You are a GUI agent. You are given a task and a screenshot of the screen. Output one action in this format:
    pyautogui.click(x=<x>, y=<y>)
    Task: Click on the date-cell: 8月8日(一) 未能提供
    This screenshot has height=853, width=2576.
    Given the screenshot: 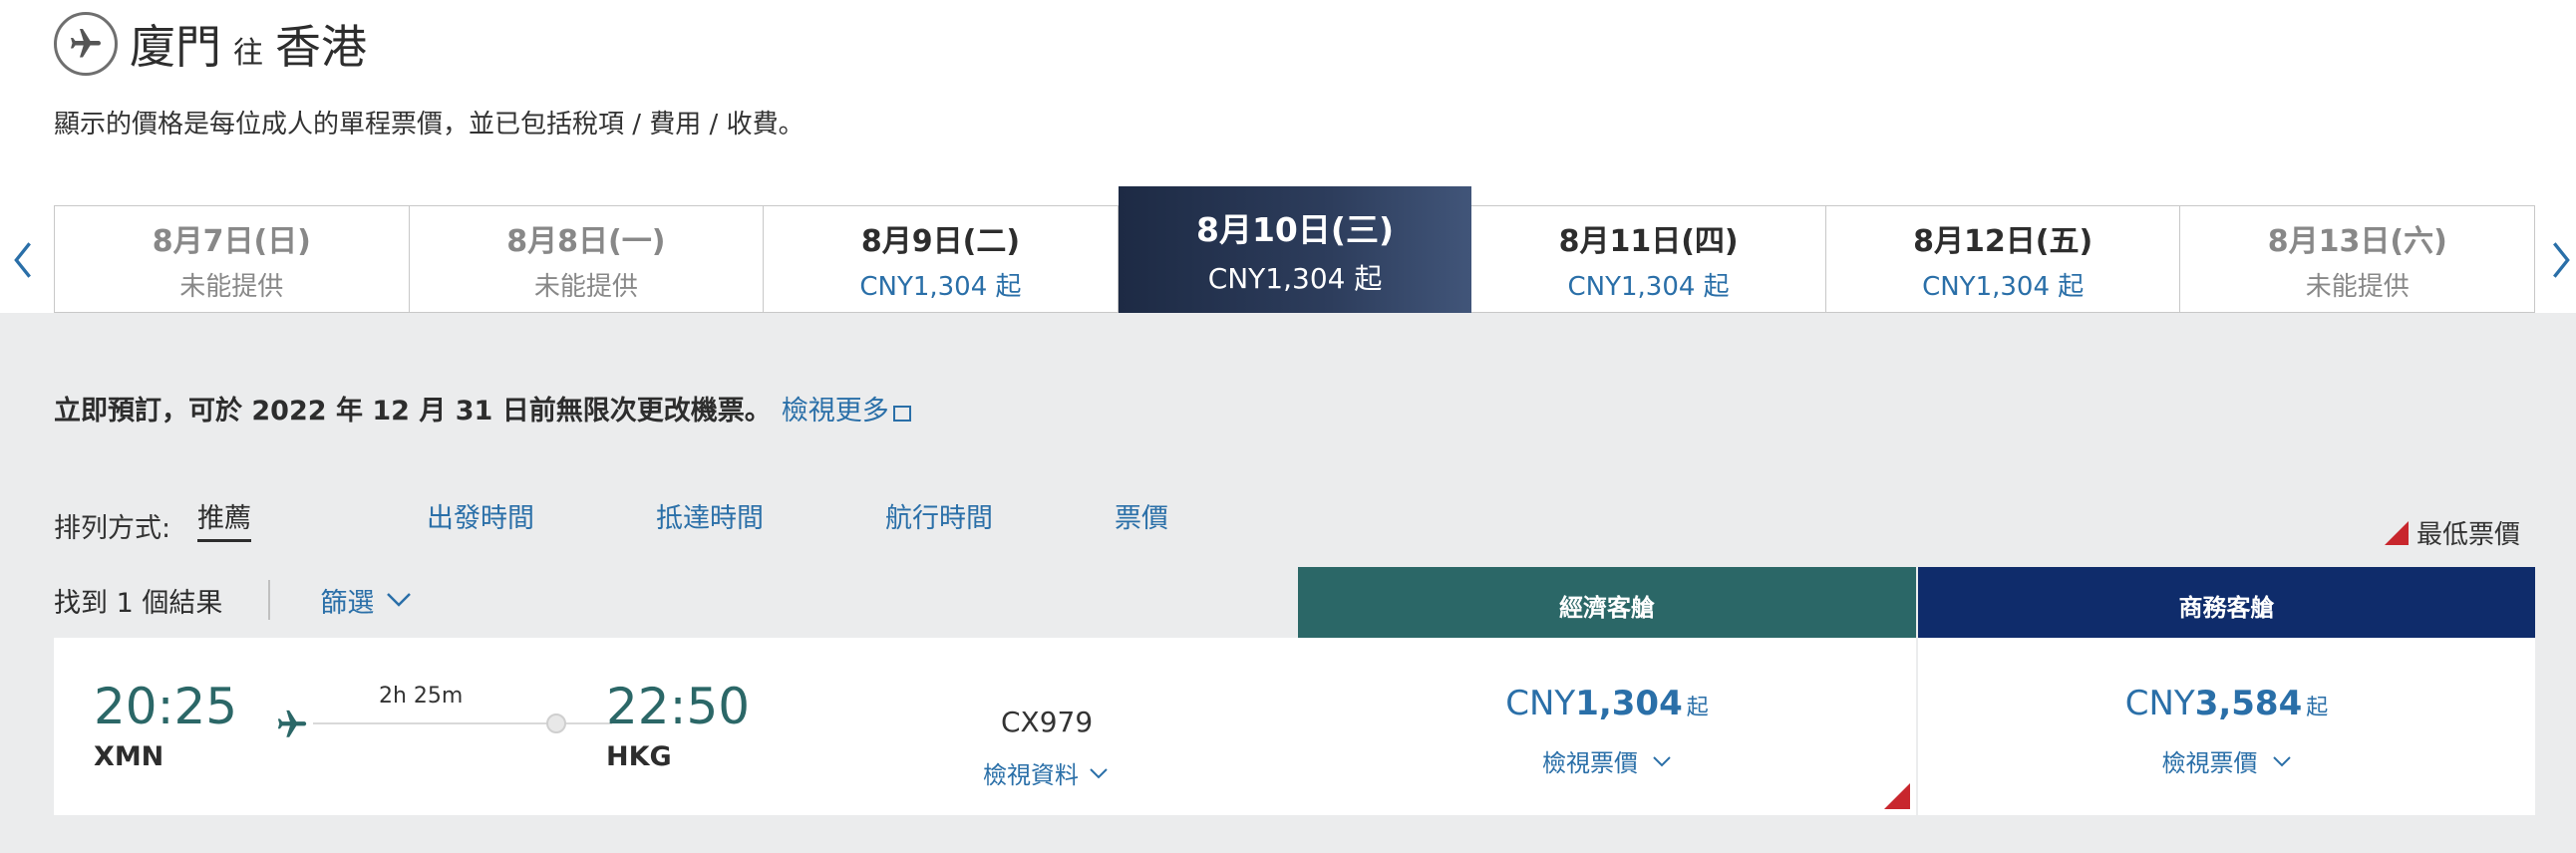 What is the action you would take?
    pyautogui.click(x=587, y=259)
    